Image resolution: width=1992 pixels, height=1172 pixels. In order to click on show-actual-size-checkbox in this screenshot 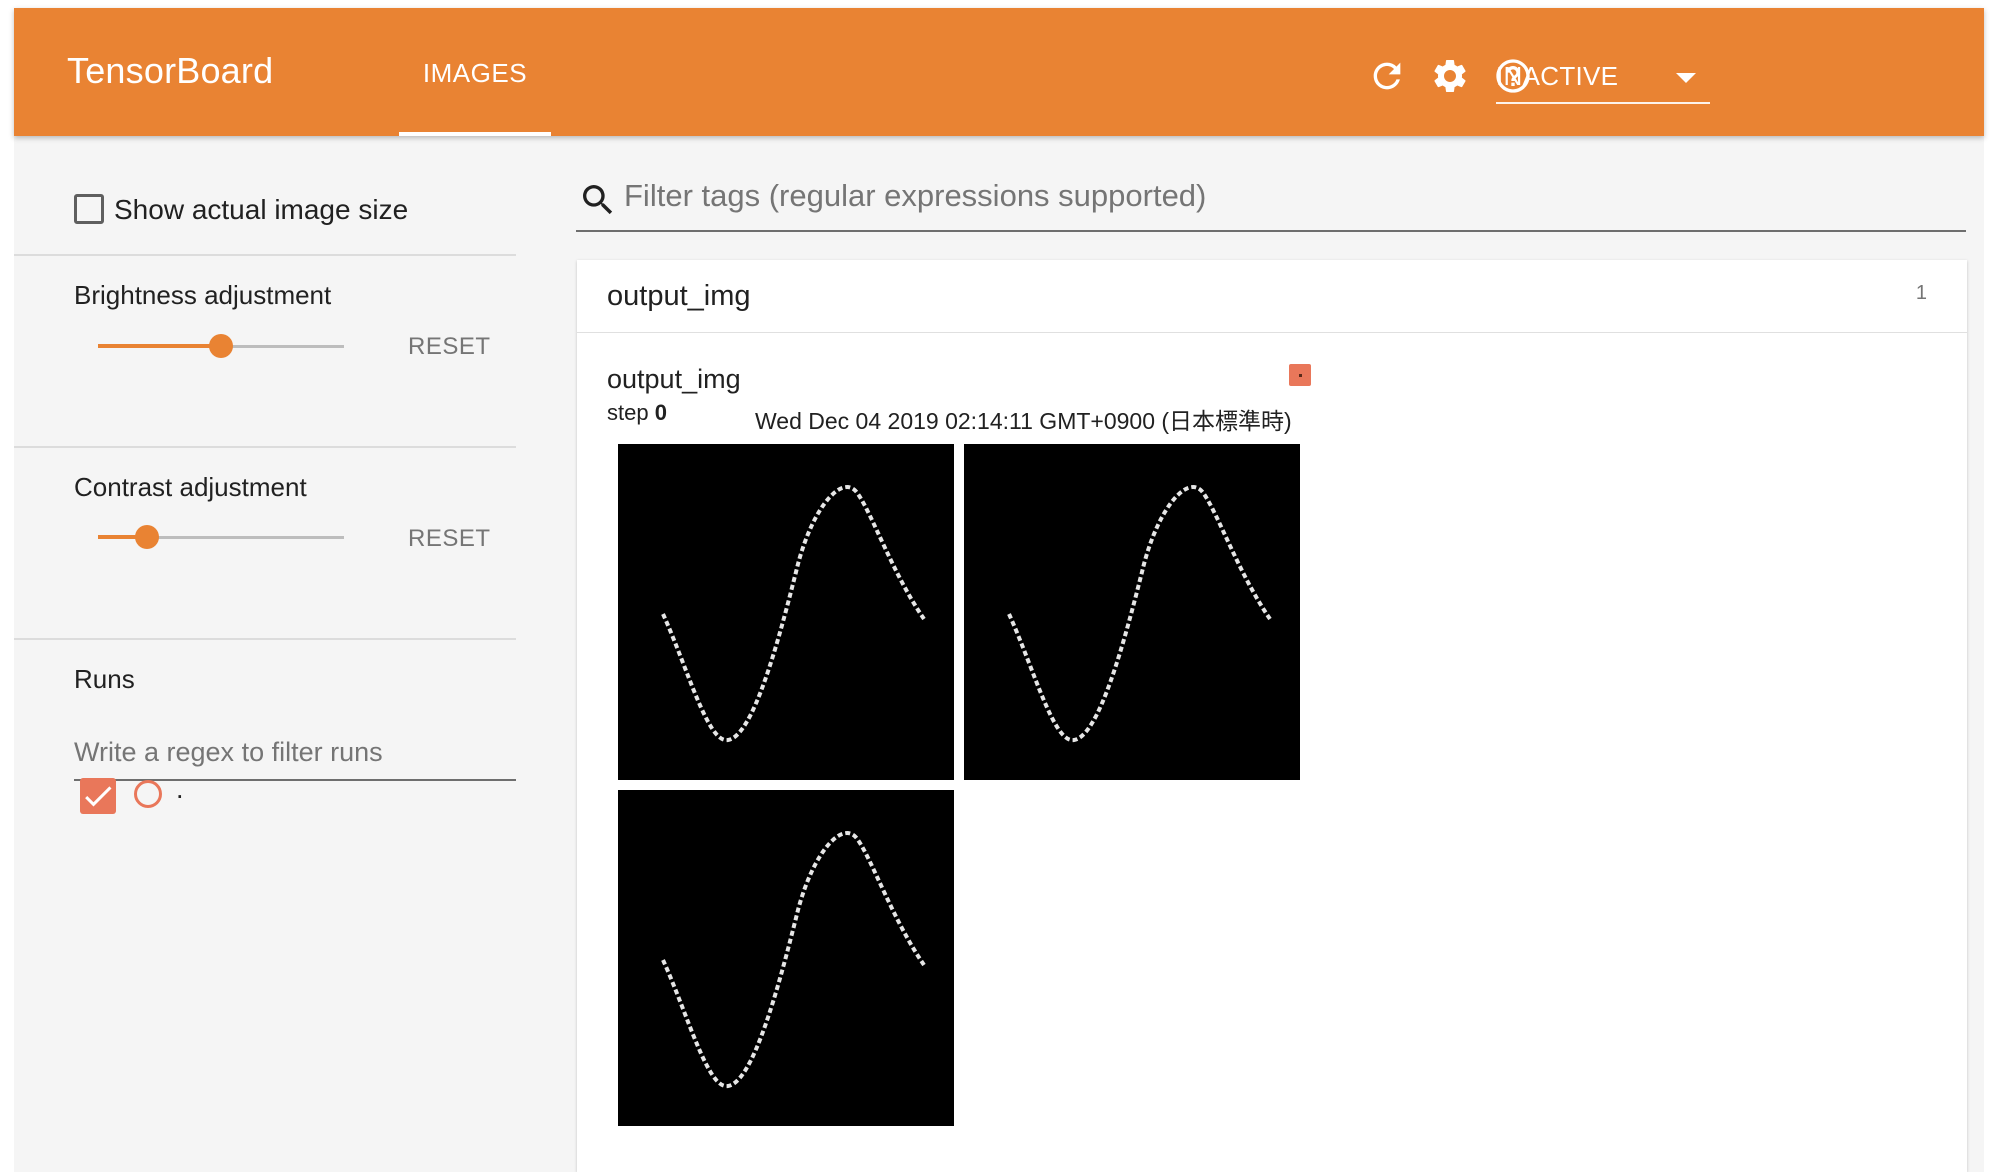, I will do `click(89, 209)`.